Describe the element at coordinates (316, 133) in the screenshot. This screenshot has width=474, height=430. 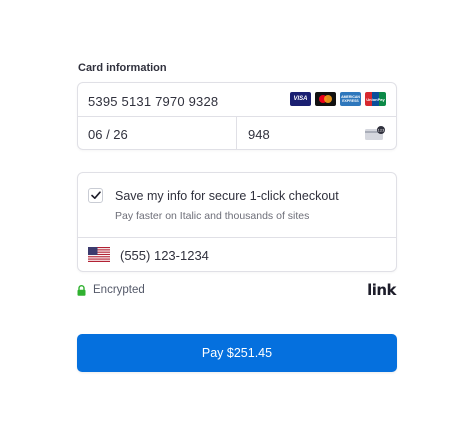
I see `cvc-field: 948 123` at that location.